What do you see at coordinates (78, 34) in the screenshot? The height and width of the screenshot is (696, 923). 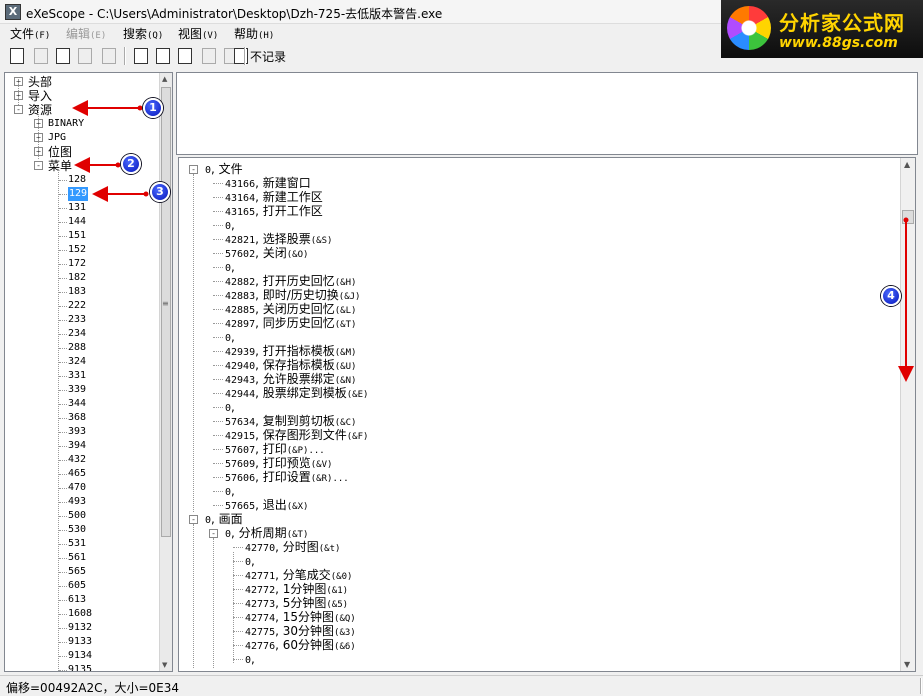 I see `menu-label: 编辑` at bounding box center [78, 34].